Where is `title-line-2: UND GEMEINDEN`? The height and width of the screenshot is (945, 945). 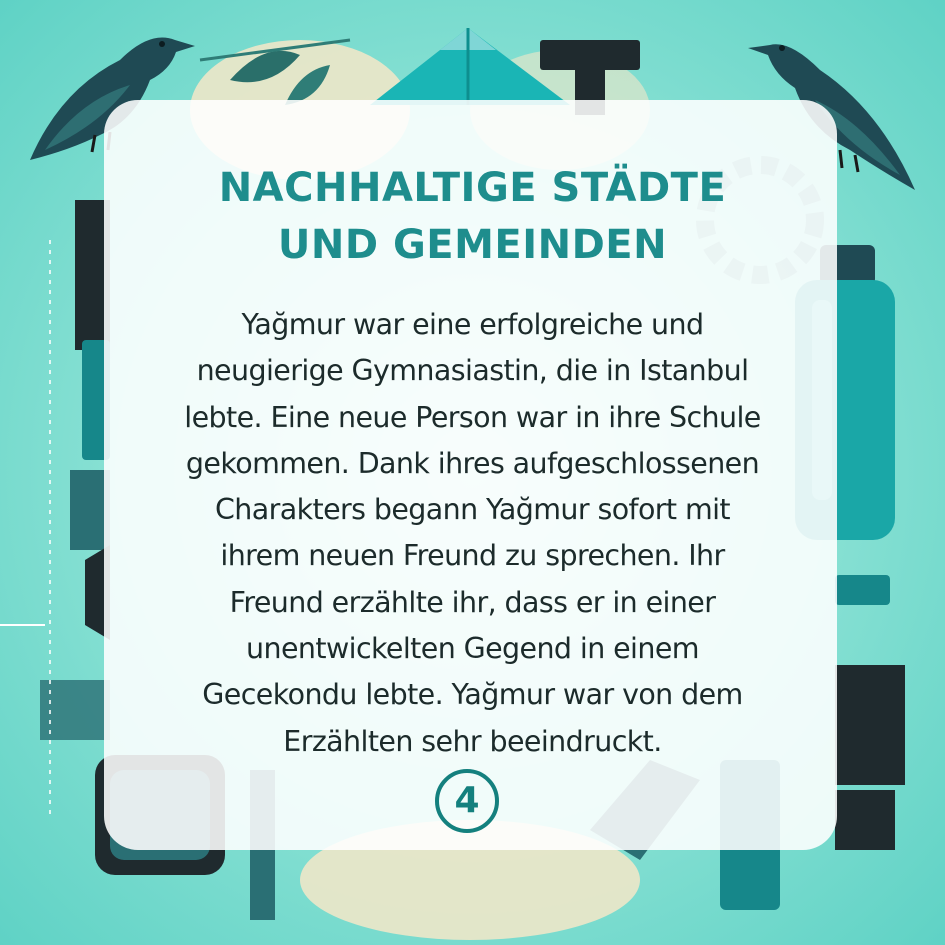 title-line-2: UND GEMEINDEN is located at coordinates (472, 245).